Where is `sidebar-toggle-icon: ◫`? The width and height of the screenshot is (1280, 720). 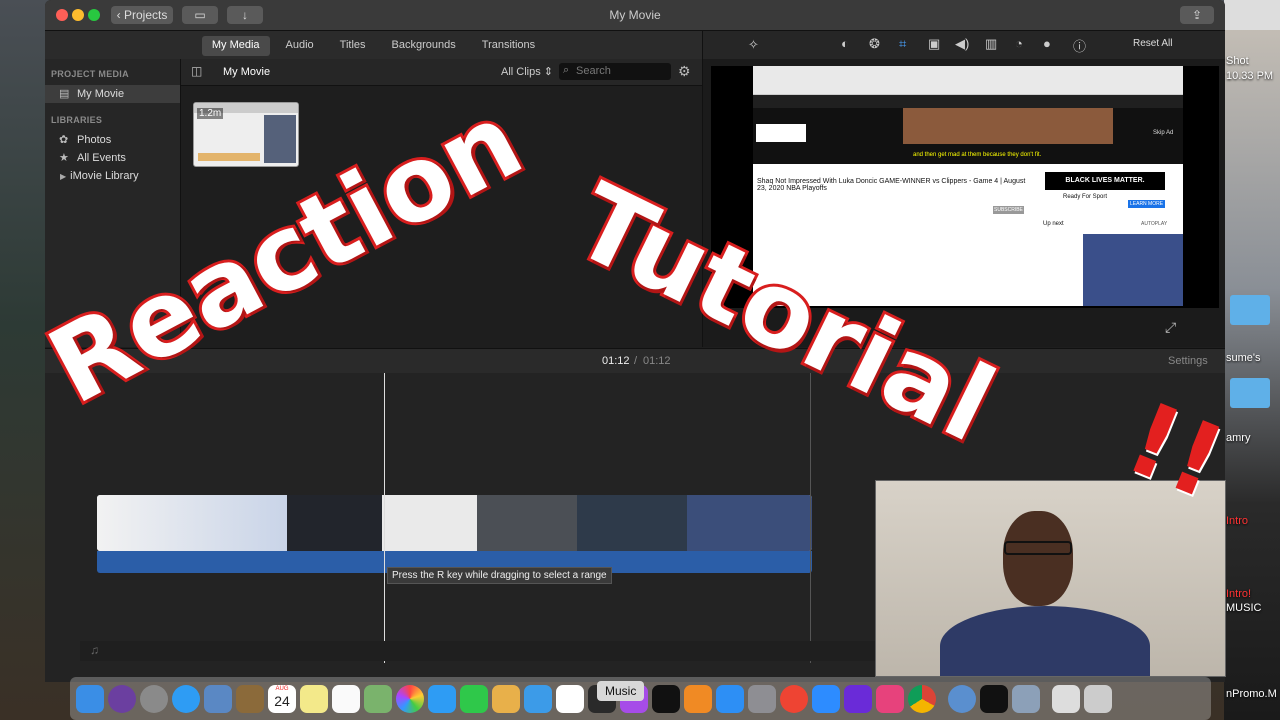 sidebar-toggle-icon: ◫ is located at coordinates (196, 71).